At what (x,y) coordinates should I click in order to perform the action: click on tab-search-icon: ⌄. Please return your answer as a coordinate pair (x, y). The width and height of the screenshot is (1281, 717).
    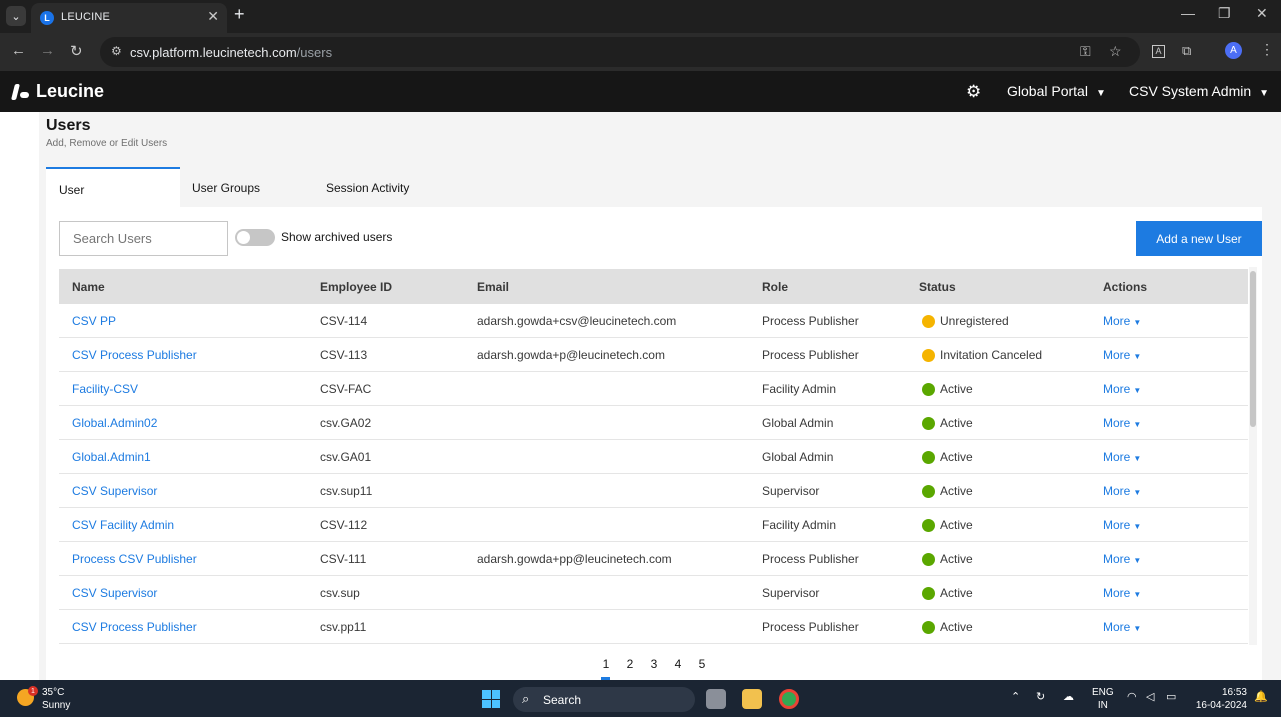
    Looking at the image, I should click on (16, 16).